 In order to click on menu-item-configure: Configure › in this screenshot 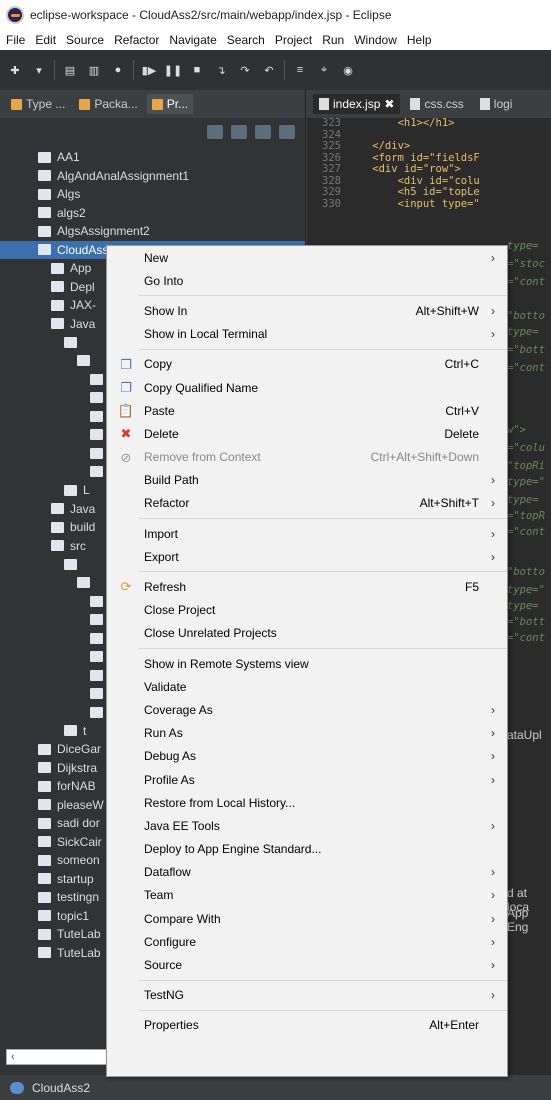, I will do `click(307, 941)`.